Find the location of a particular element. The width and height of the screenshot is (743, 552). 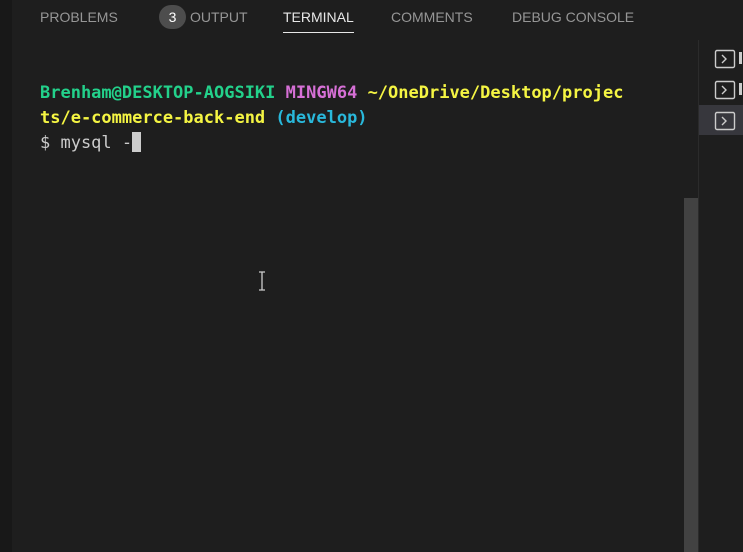

prompt-line-2: ts/e-commerce-back-end (develop) is located at coordinates (204, 118).